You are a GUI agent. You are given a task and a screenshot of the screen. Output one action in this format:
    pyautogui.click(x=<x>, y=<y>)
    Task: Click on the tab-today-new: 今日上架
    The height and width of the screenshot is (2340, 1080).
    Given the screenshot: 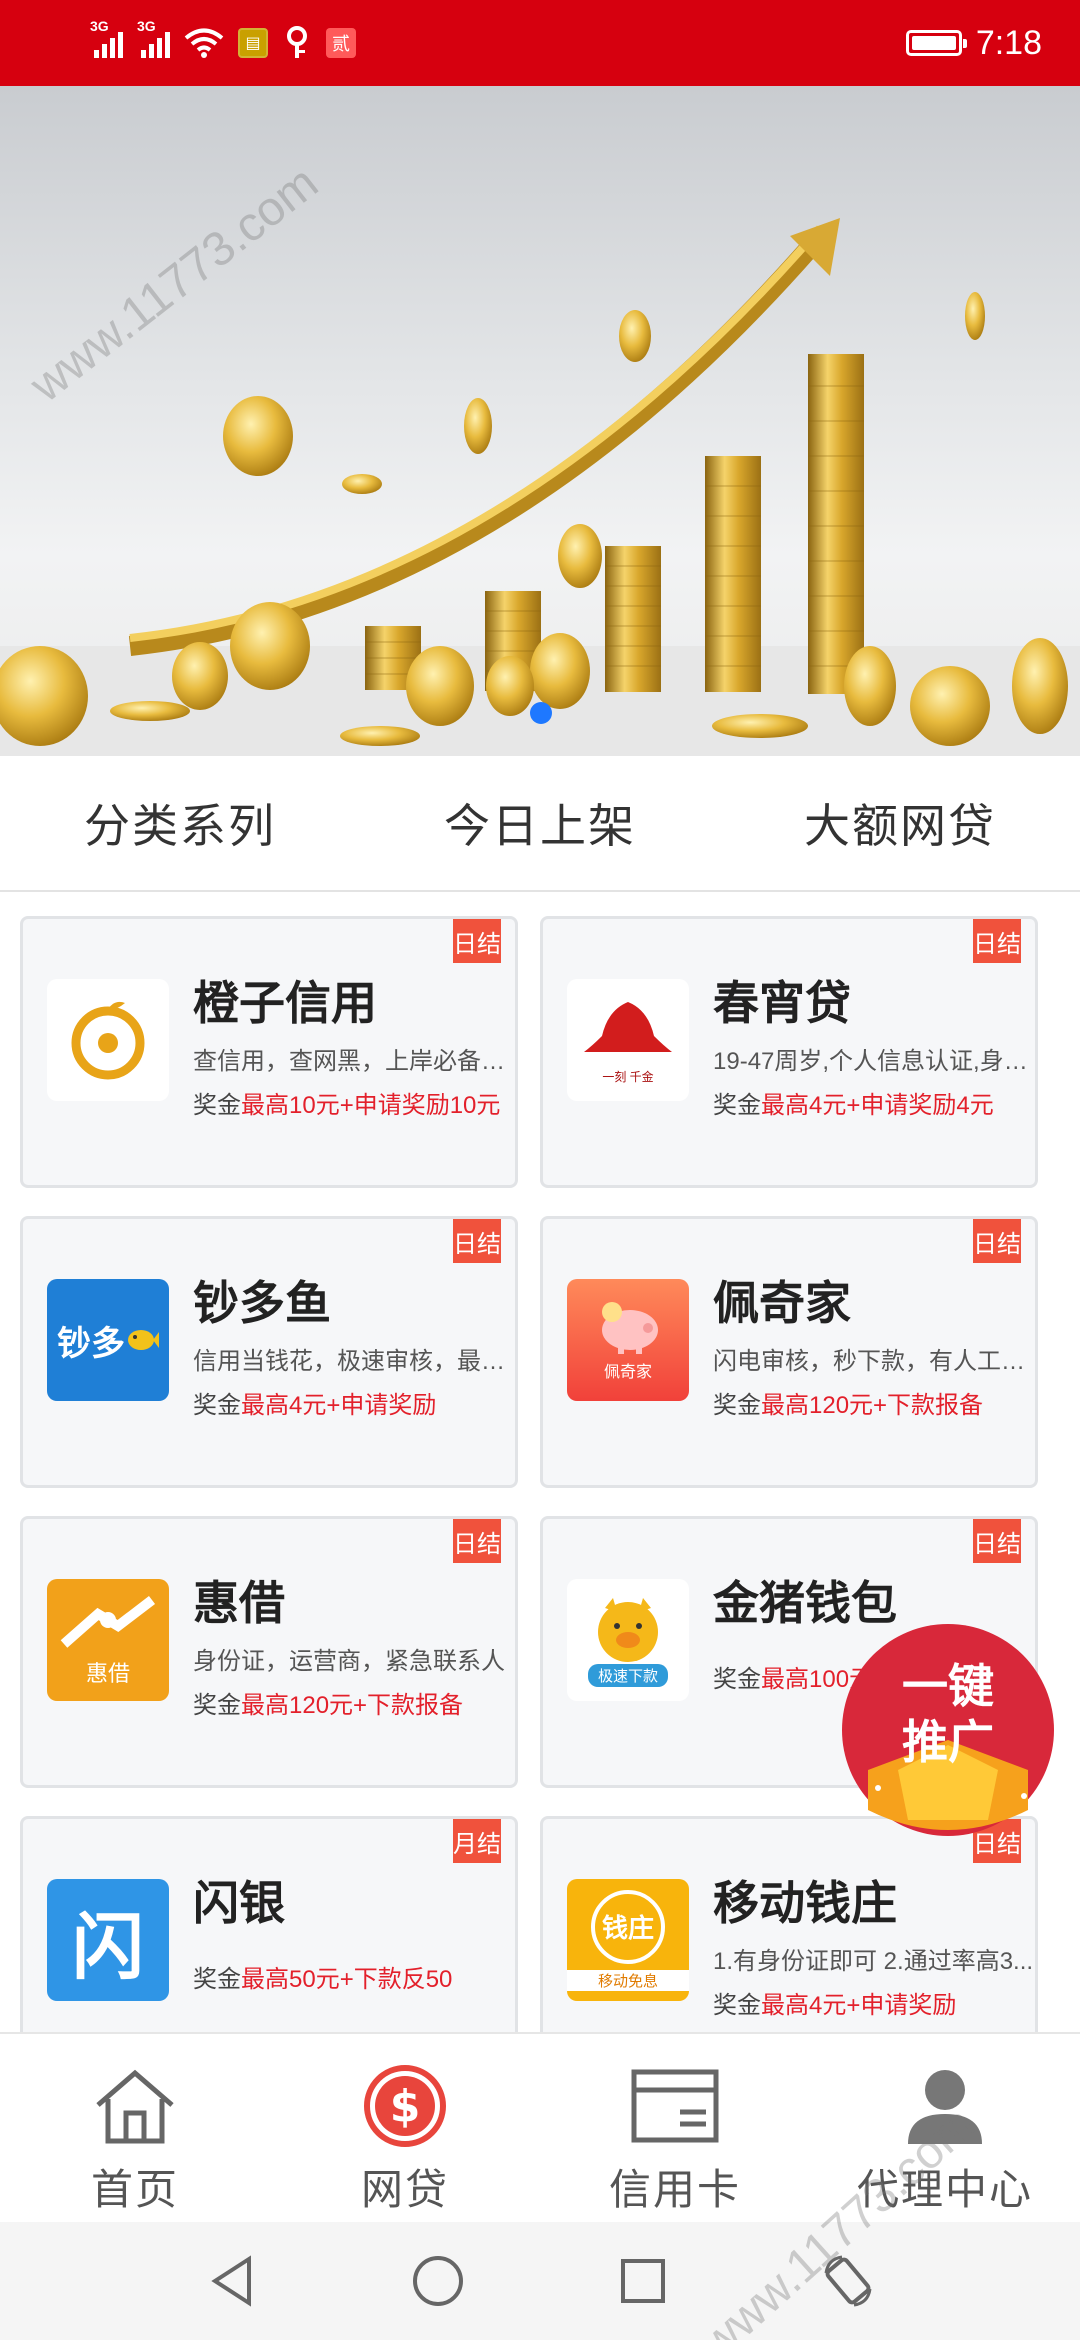 What is the action you would take?
    pyautogui.click(x=540, y=823)
    